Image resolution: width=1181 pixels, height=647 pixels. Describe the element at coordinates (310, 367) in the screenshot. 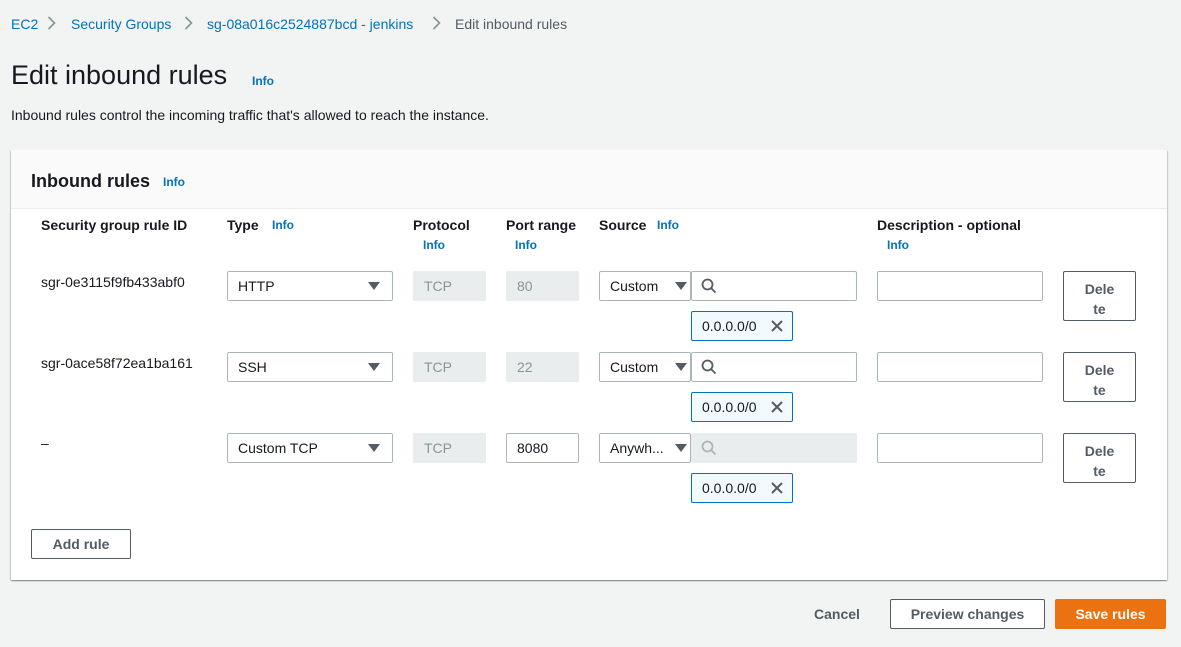

I see `type-select: SSH` at that location.